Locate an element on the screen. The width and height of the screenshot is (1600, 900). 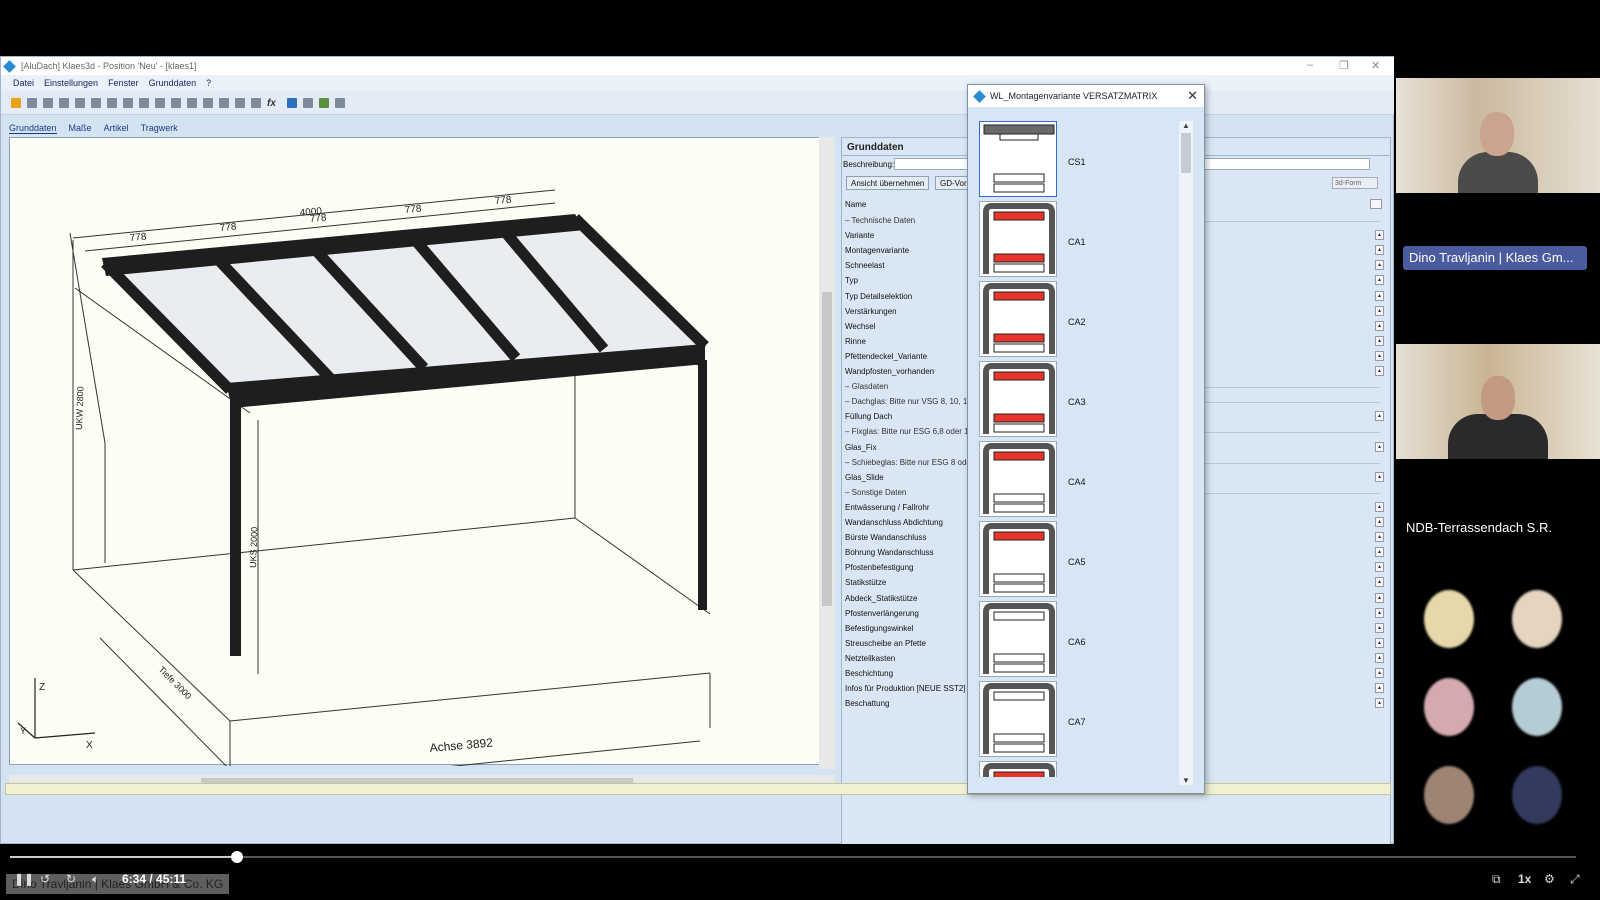
scroll-up-icon: ▲ is located at coordinates (1186, 125).